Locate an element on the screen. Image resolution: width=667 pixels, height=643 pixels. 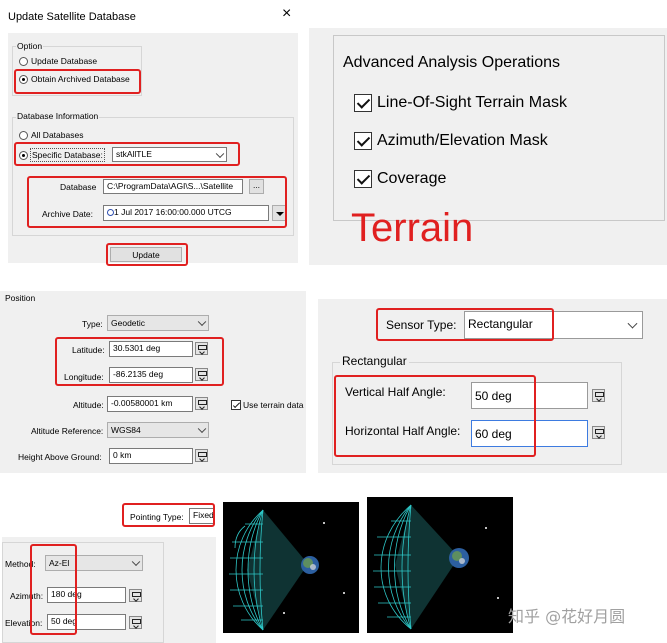
az-el-mask-label: Azimuth/Elevation Mask is located at coordinates (462, 140).